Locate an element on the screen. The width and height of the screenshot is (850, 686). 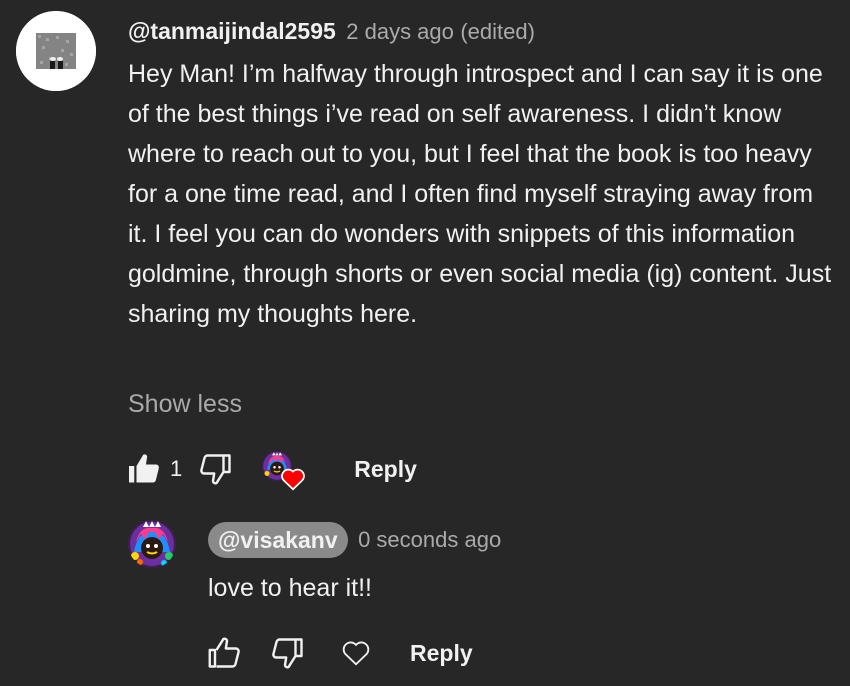
commenter-avatar is located at coordinates (56, 51).